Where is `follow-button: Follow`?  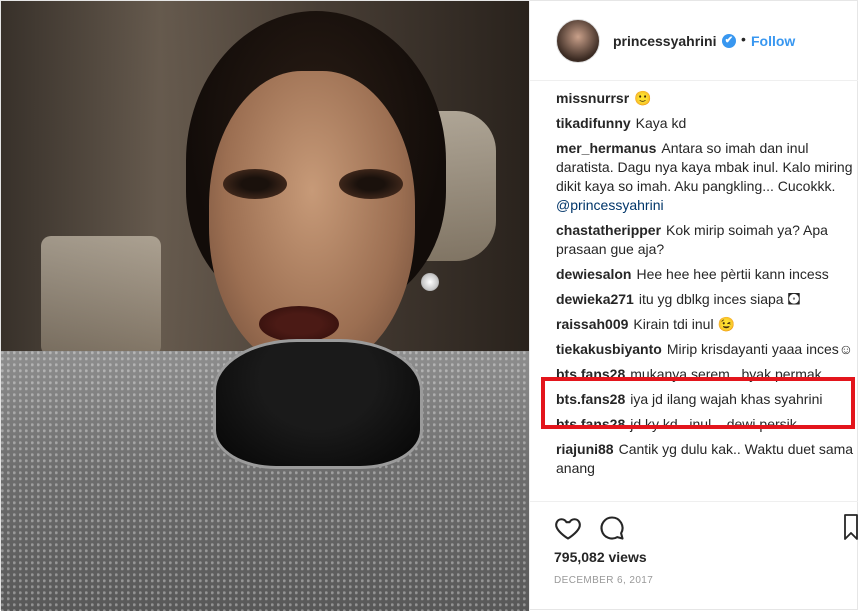
follow-button: Follow is located at coordinates (773, 41).